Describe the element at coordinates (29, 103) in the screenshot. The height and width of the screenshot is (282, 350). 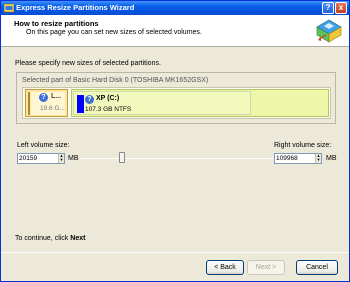
I see `partition-left-selection-bar` at that location.